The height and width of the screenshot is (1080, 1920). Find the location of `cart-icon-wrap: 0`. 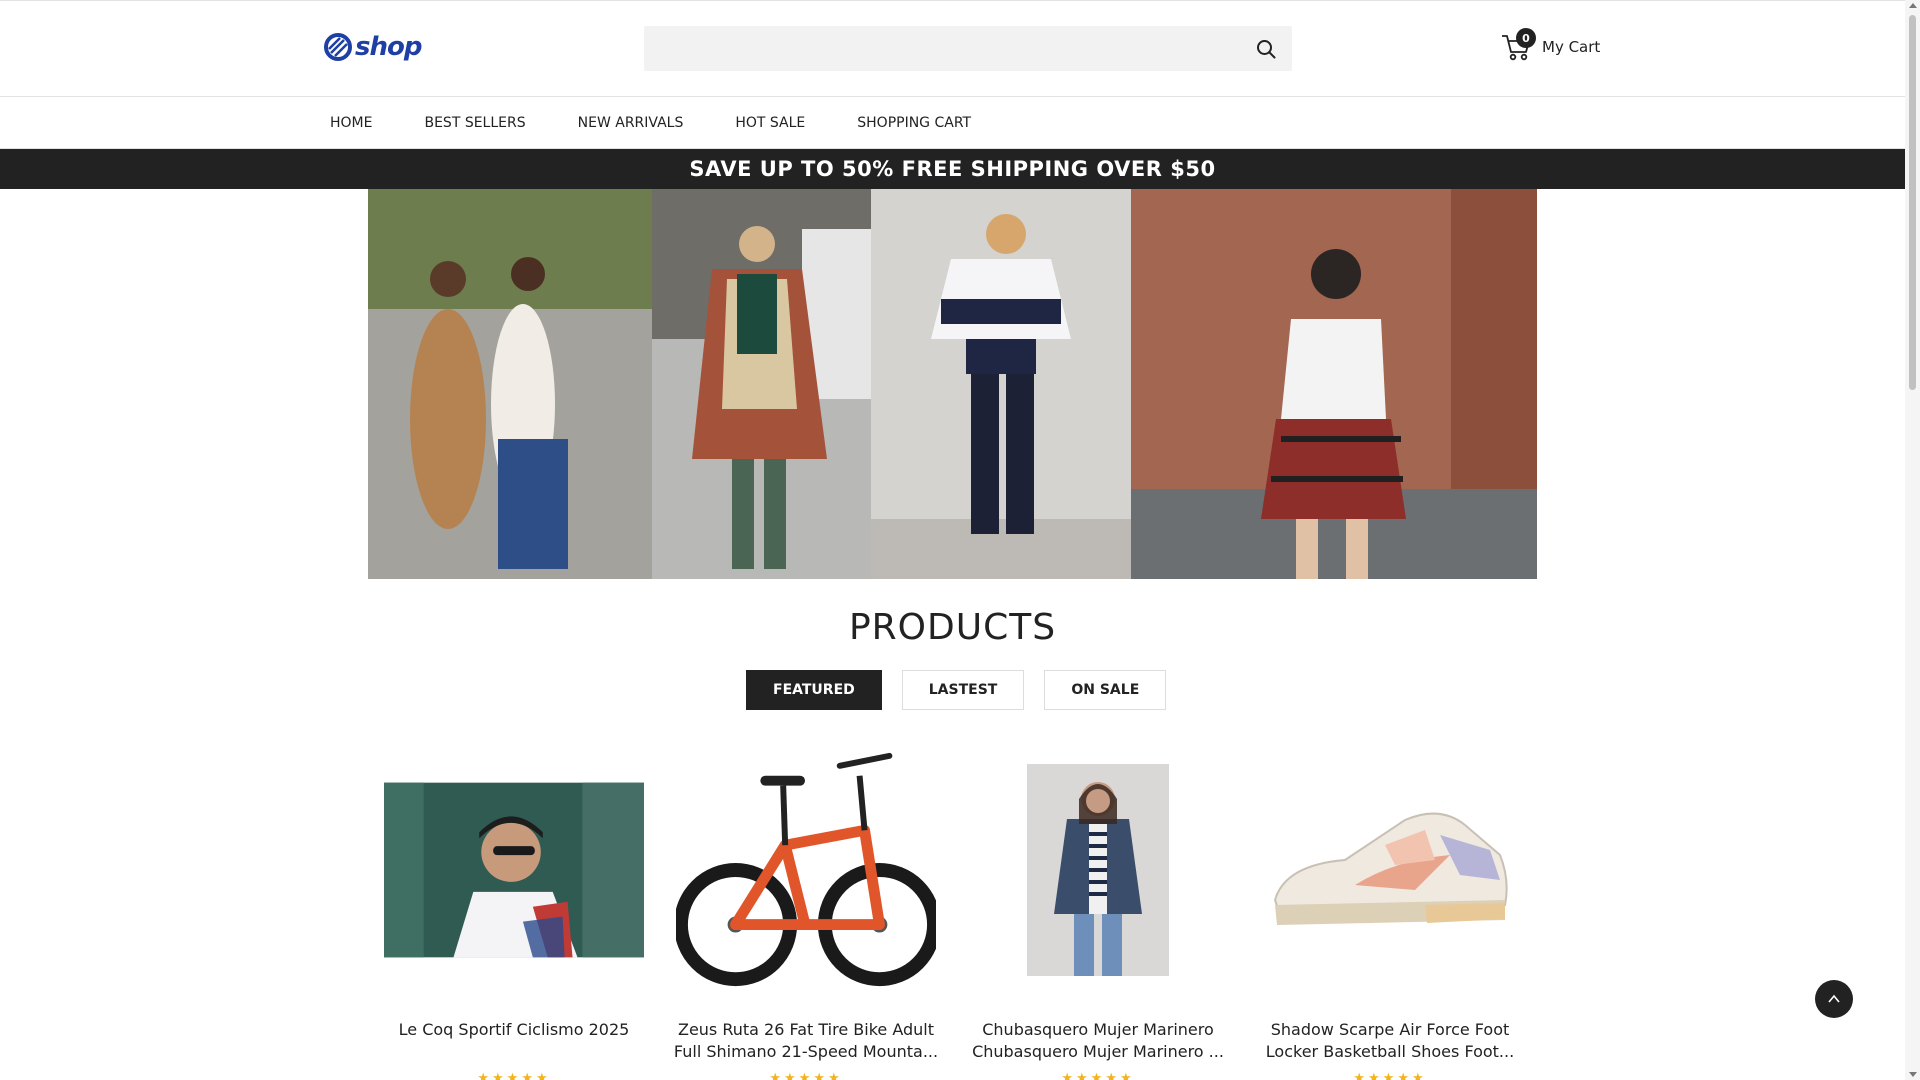

cart-icon-wrap: 0 is located at coordinates (1518, 45).